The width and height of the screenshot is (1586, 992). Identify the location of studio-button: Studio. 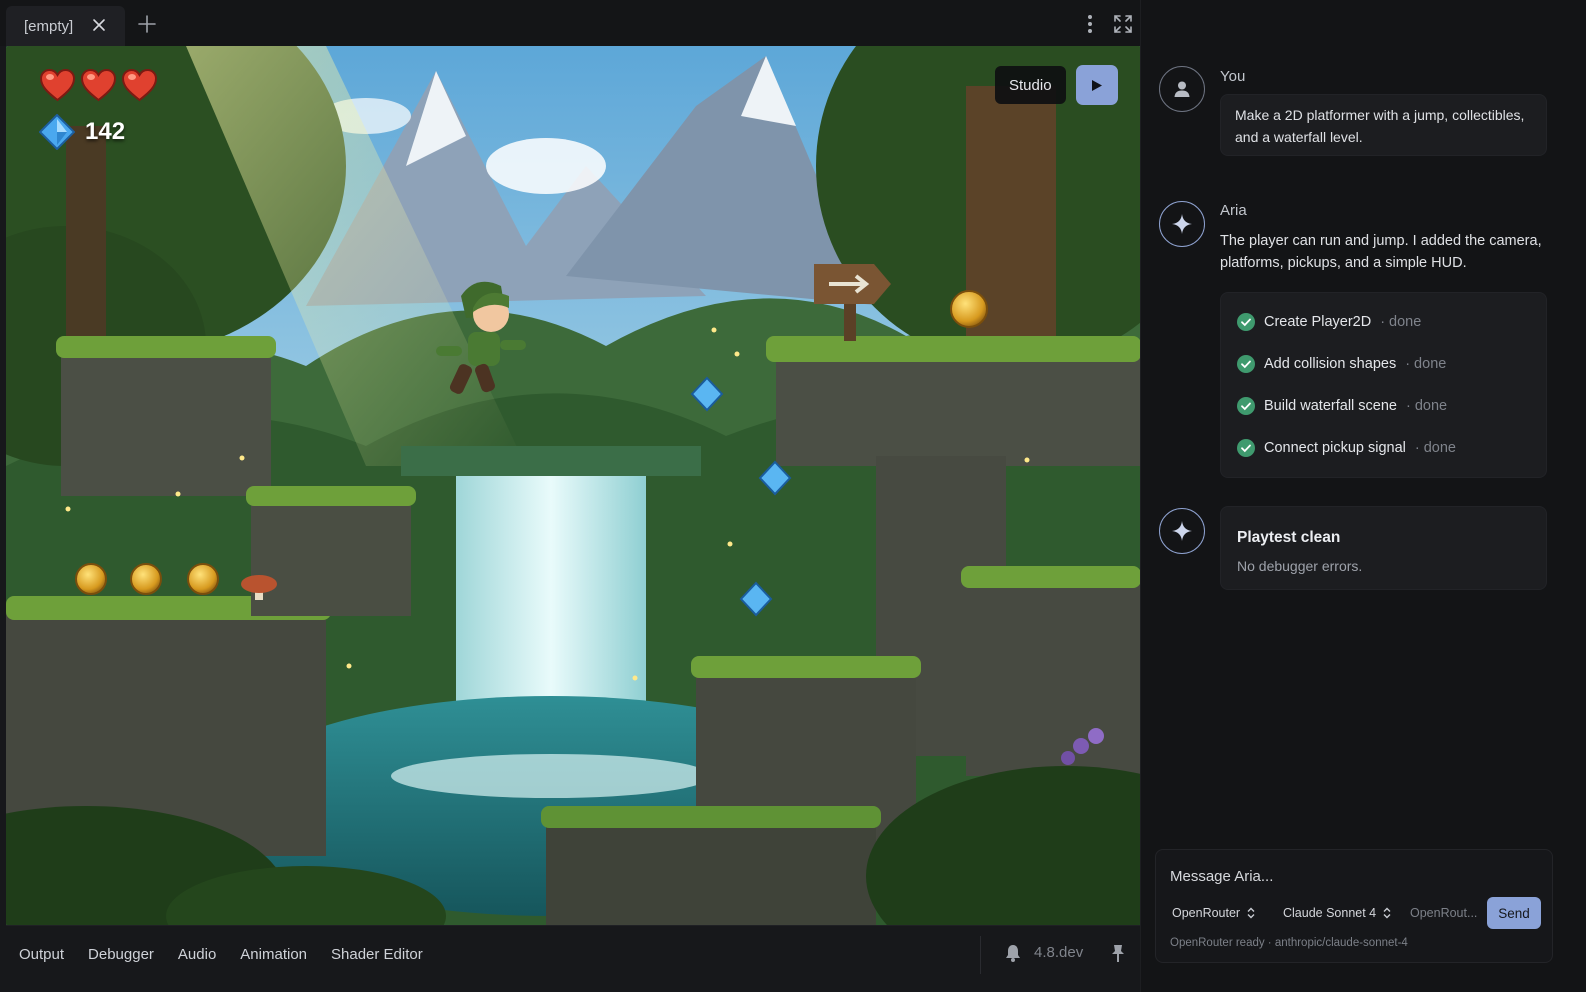
(1030, 85).